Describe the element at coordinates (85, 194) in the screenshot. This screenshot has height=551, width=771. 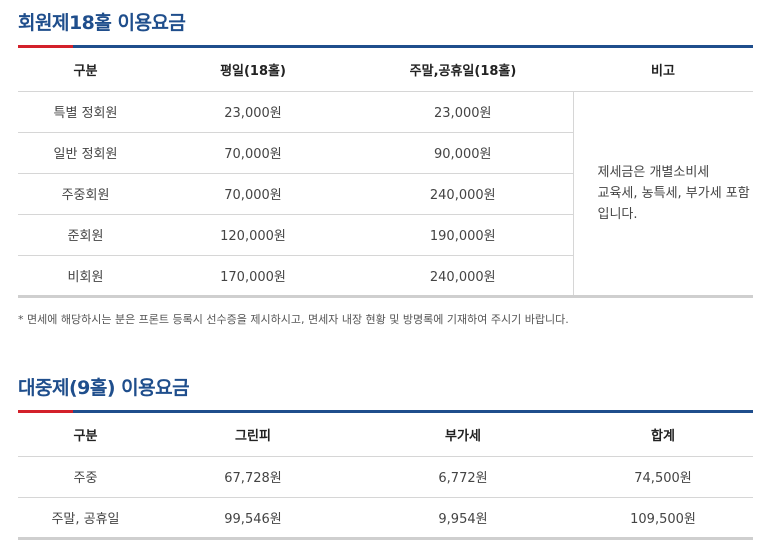
I see `row-category: 주중회원` at that location.